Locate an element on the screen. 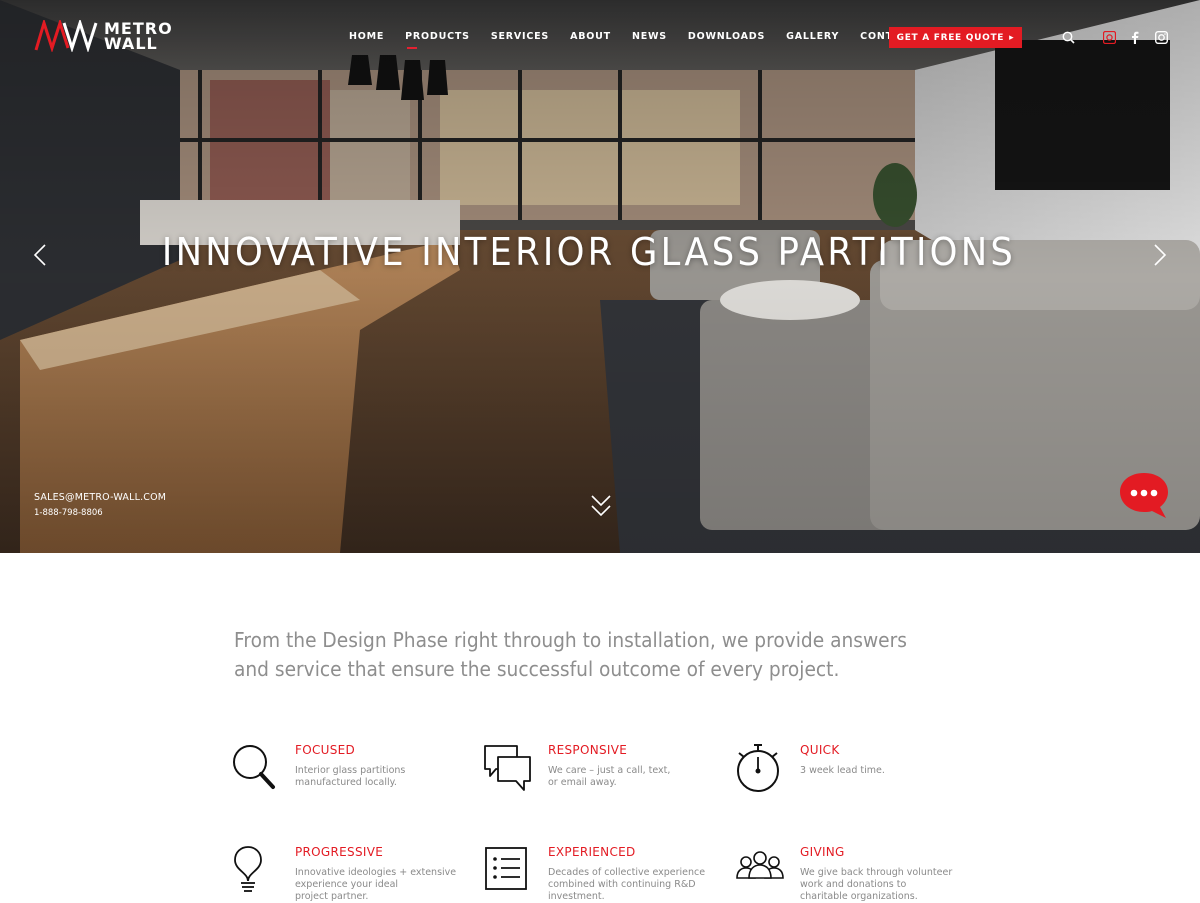 Image resolution: width=1200 pixels, height=903 pixels. google-plus-icon is located at coordinates (1109, 37).